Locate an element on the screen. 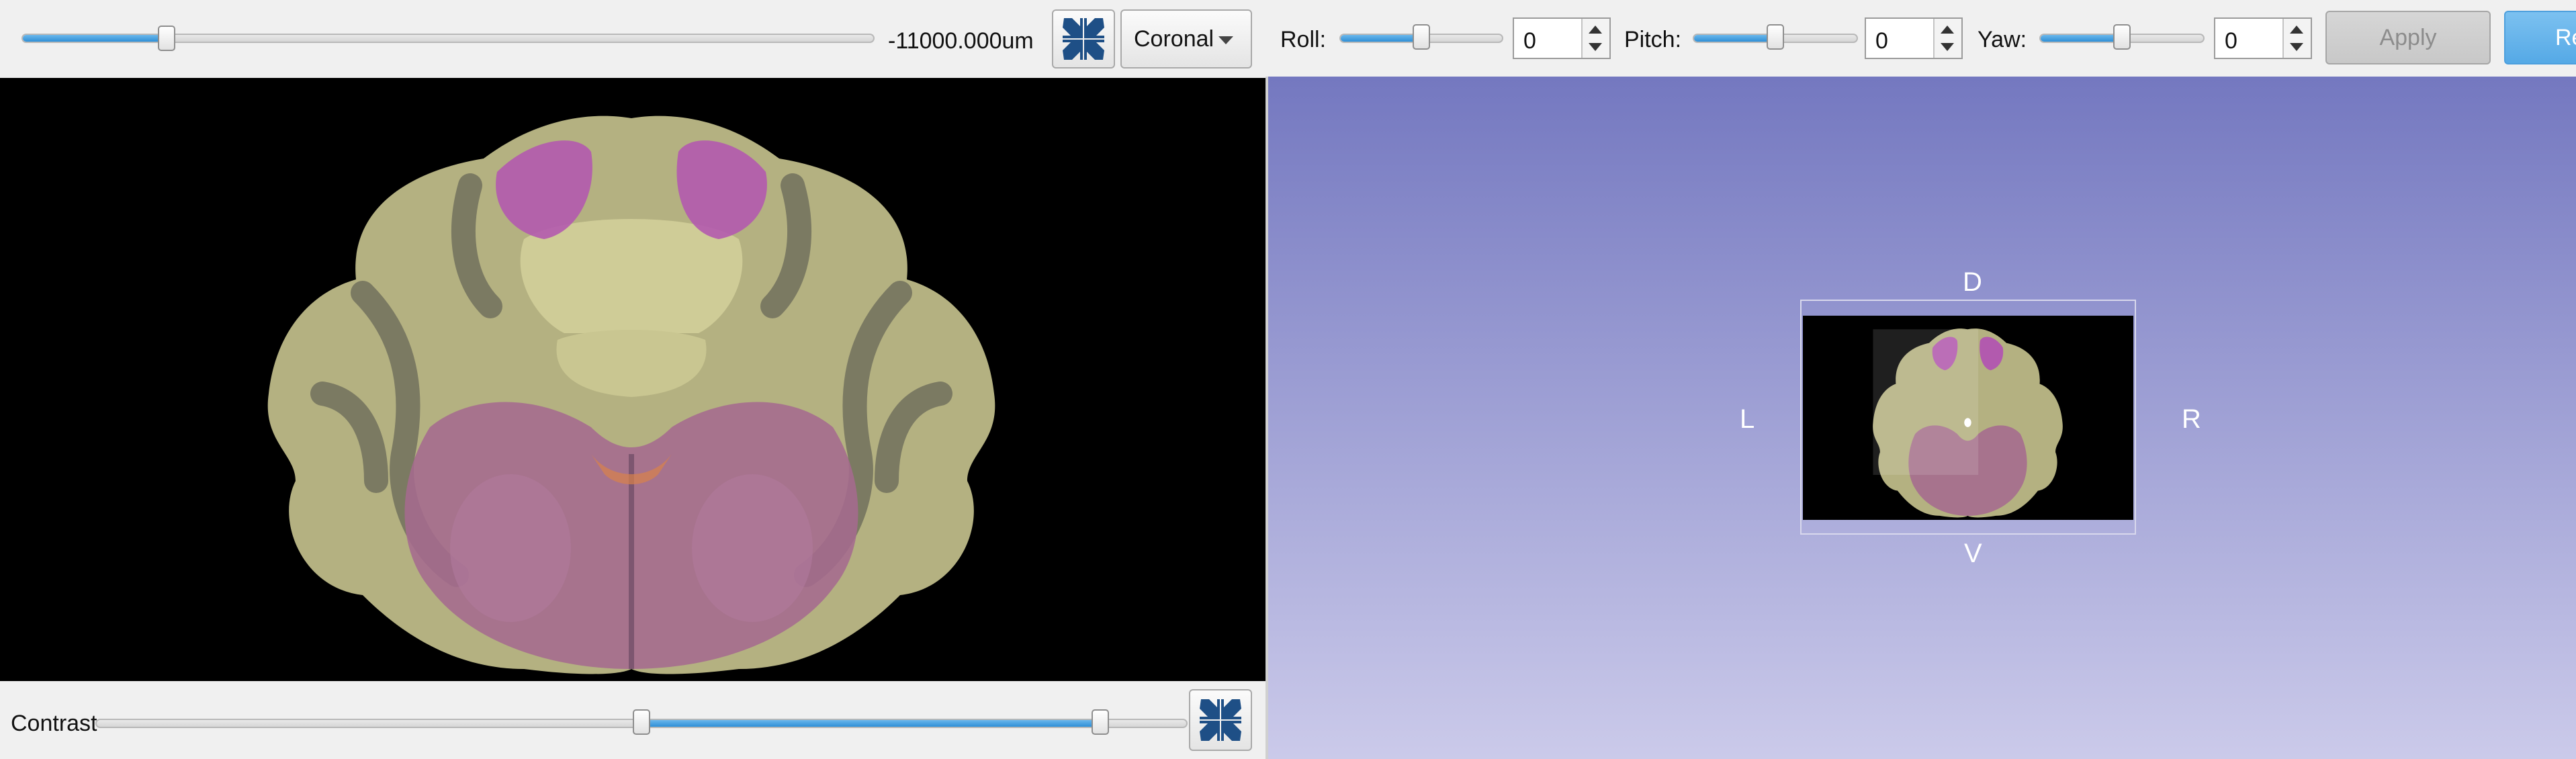 The width and height of the screenshot is (2576, 759). contrast-low-handle is located at coordinates (641, 722).